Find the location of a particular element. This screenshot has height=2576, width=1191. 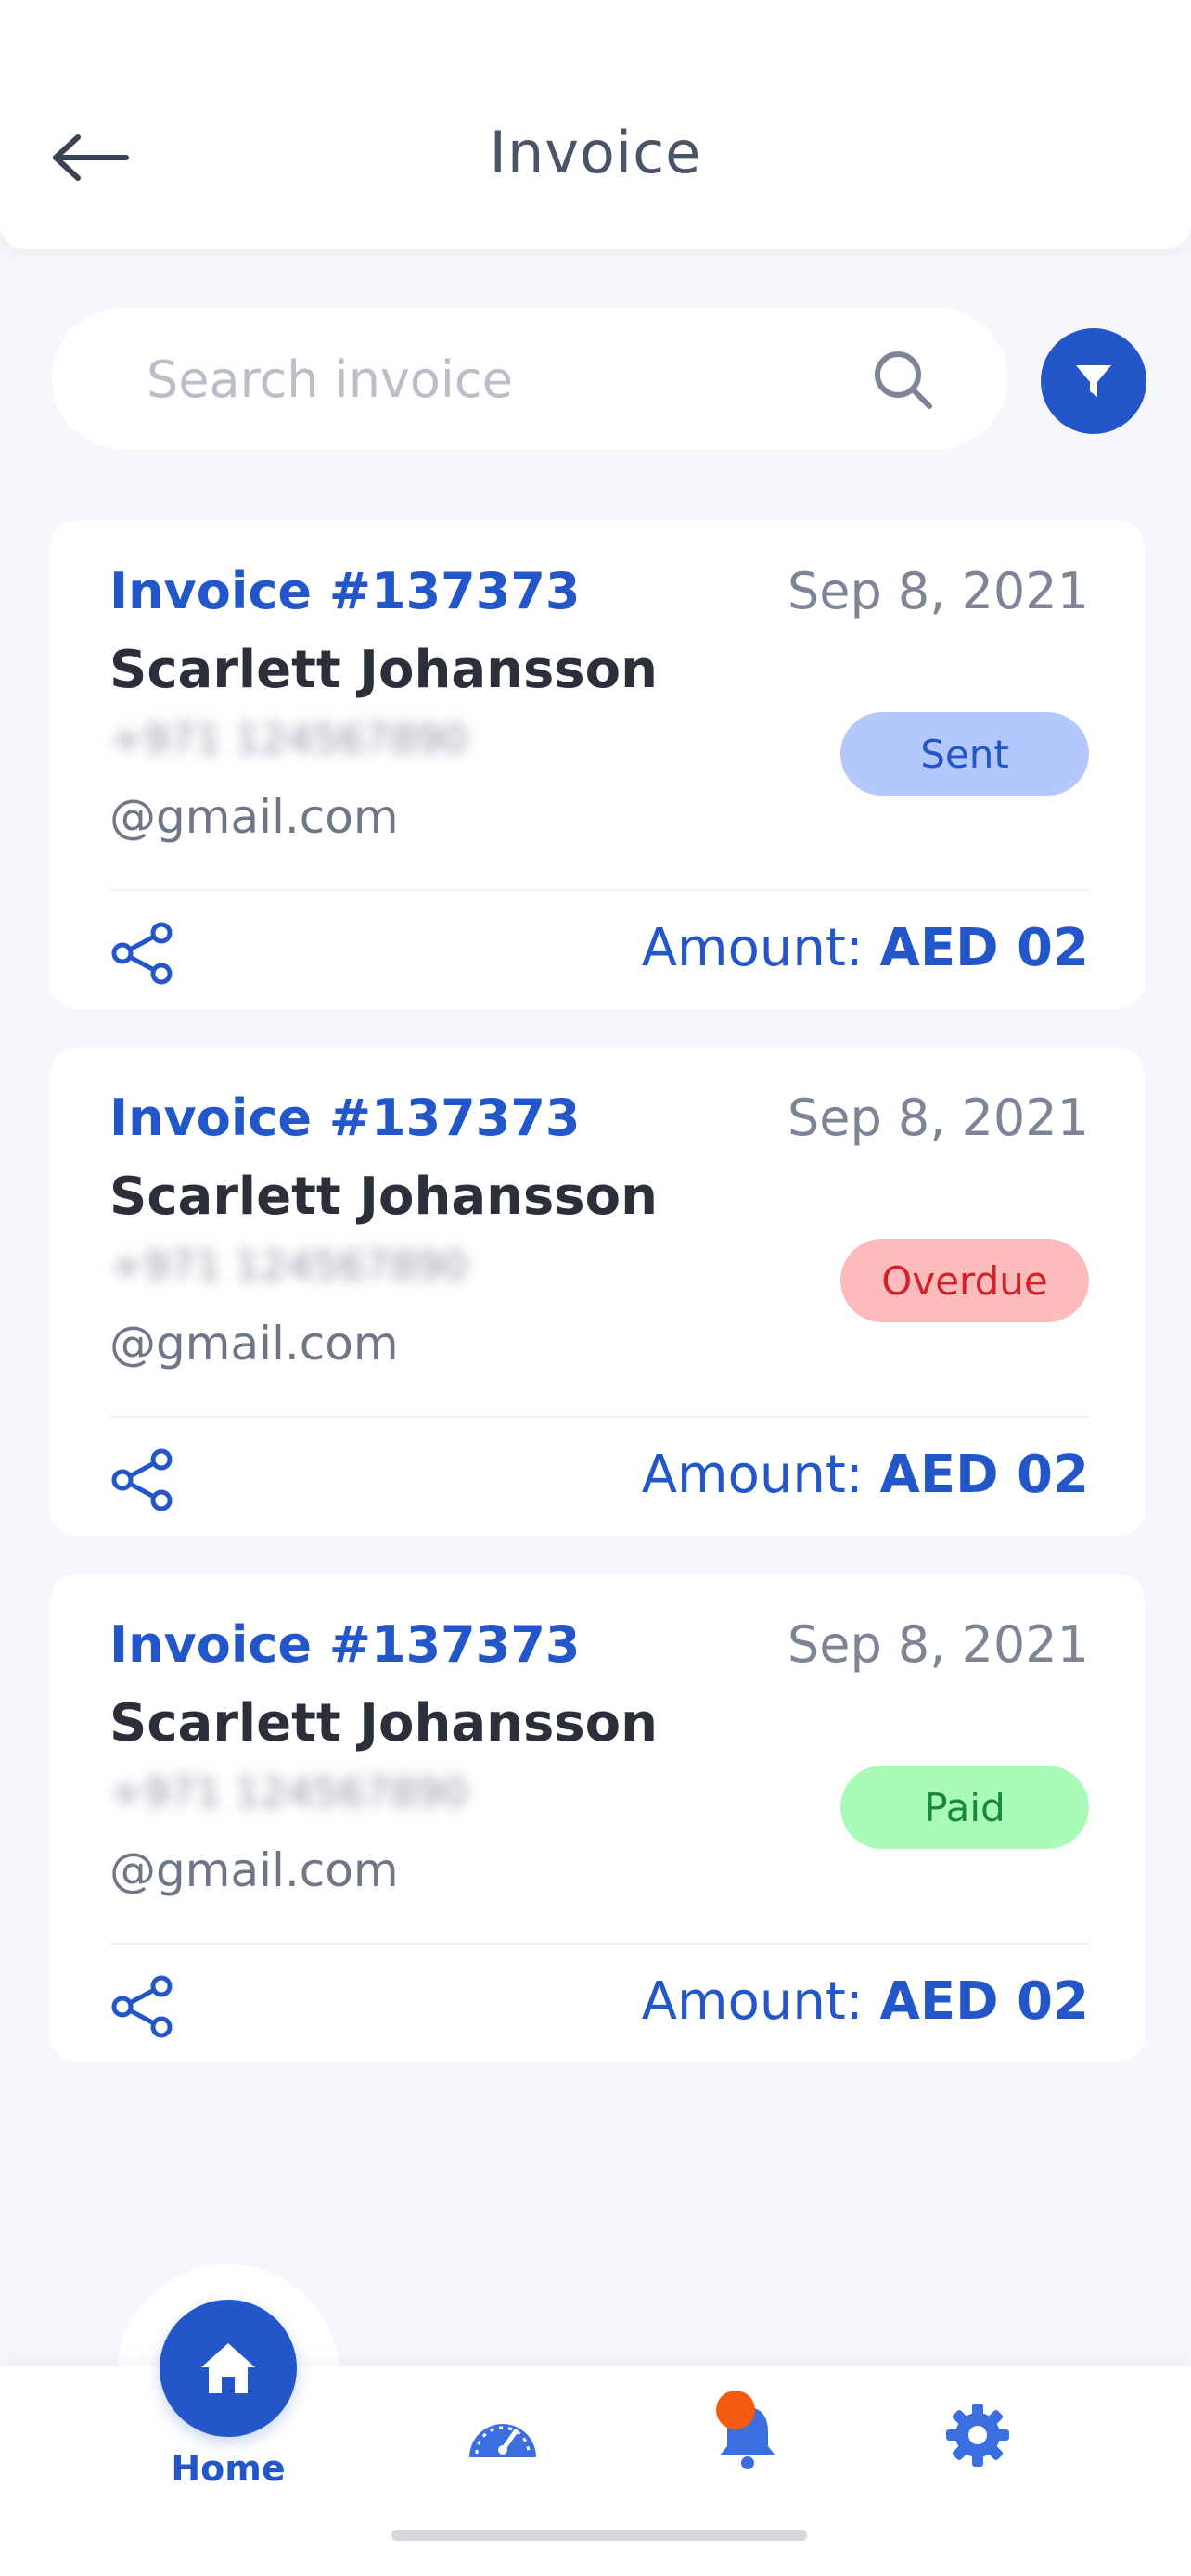

page-title: Invoice is located at coordinates (595, 152).